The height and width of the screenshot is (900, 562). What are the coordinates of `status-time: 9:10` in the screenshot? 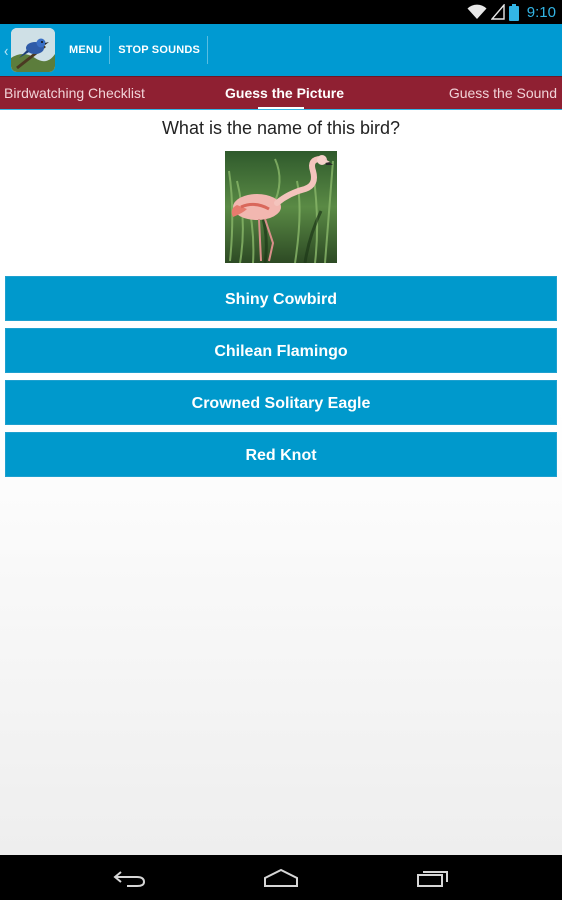 It's located at (541, 12).